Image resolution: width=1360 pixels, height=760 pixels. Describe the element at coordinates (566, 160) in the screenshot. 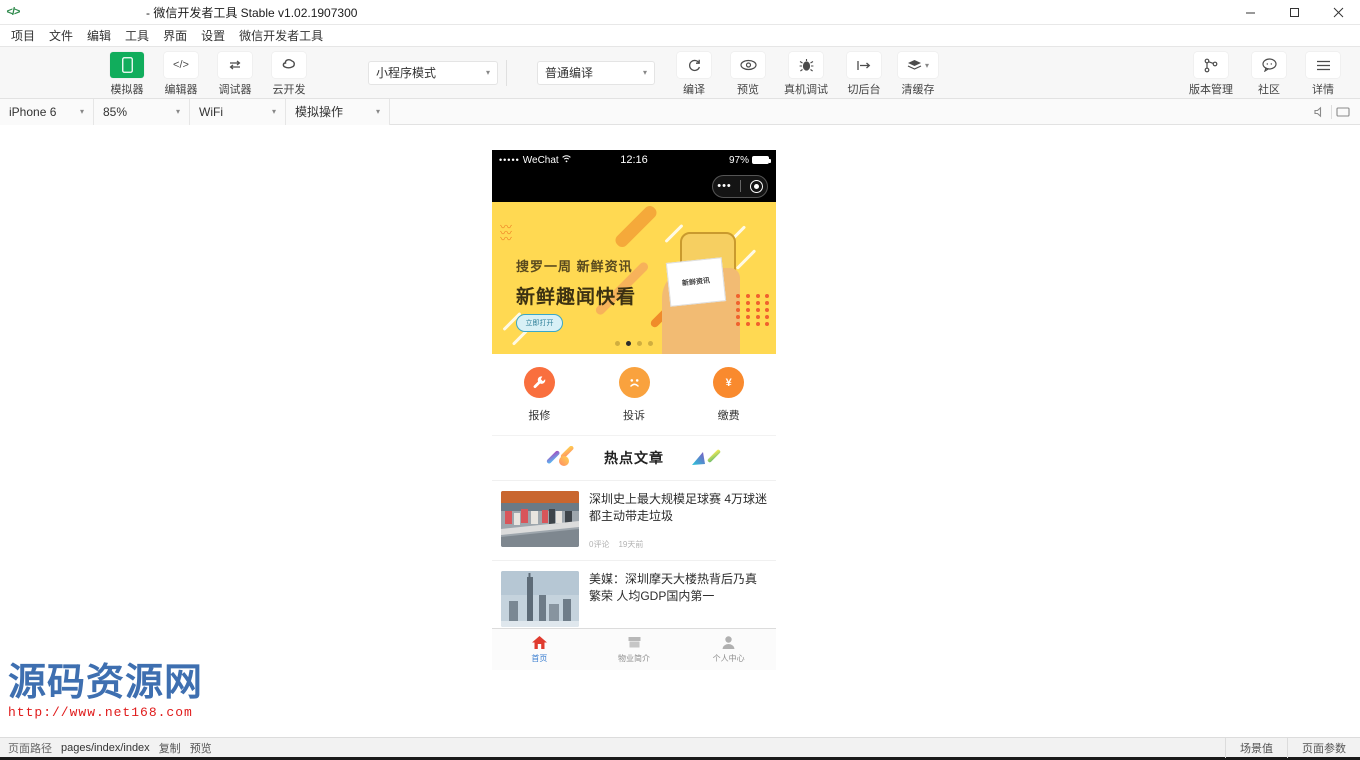

I see `wifi-icon` at that location.